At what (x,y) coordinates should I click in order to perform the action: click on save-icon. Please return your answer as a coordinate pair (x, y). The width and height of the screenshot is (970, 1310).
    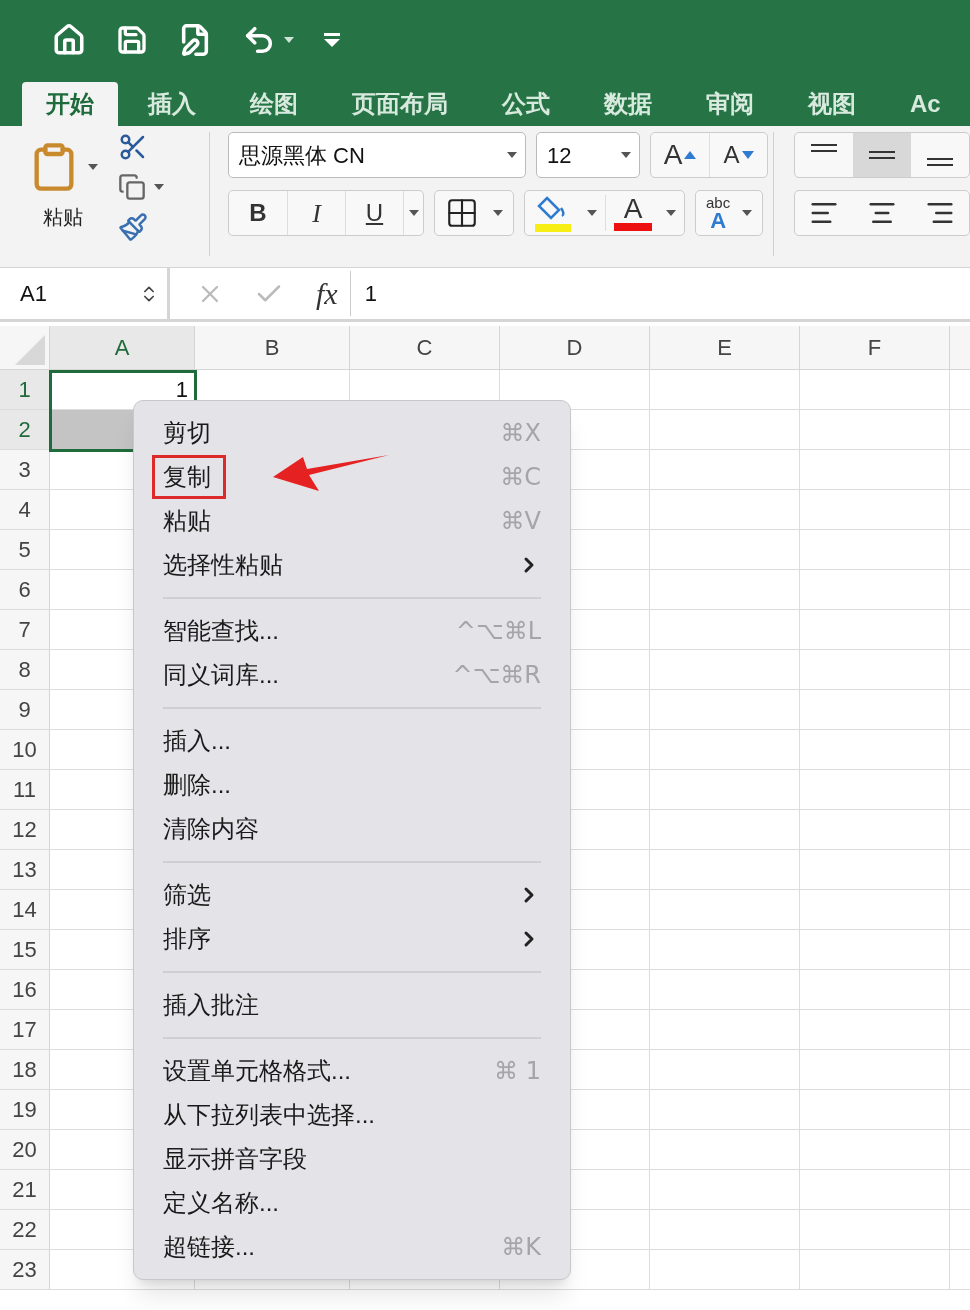
    Looking at the image, I should click on (132, 40).